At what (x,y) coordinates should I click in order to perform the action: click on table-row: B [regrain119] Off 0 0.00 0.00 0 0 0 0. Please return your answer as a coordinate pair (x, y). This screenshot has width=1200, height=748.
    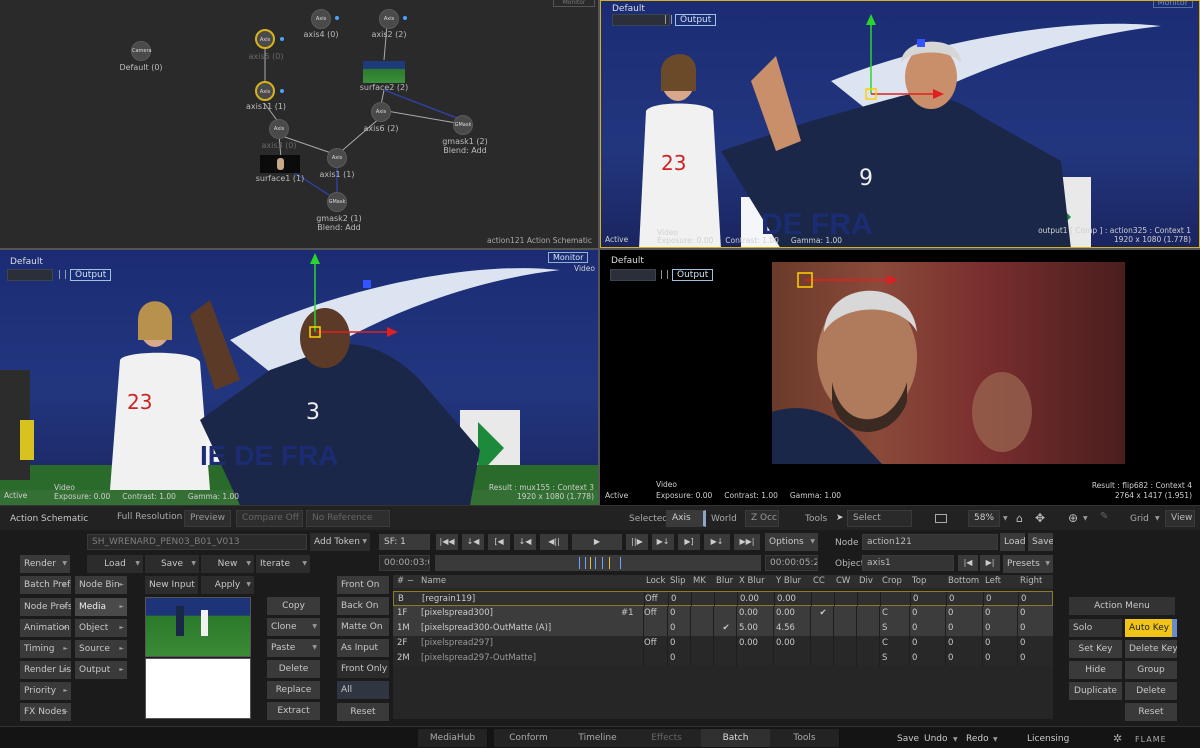
    Looking at the image, I should click on (723, 599).